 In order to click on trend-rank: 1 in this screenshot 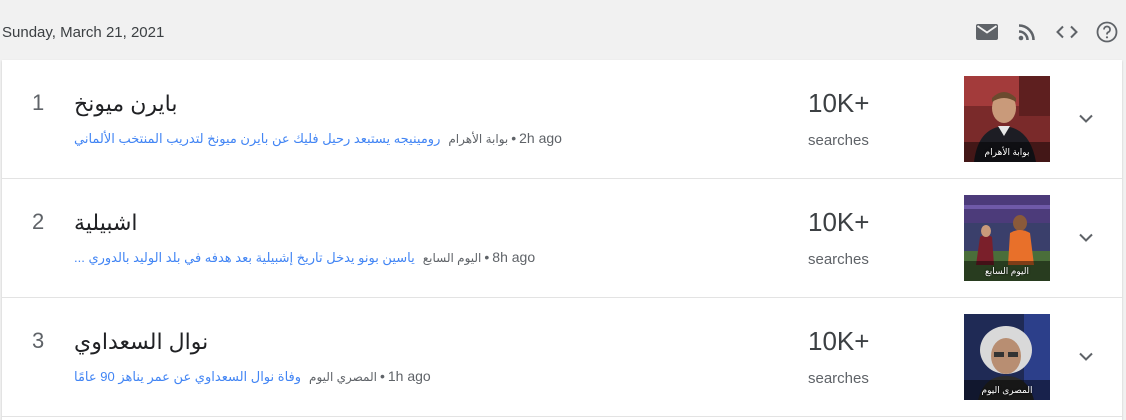, I will do `click(38, 102)`.